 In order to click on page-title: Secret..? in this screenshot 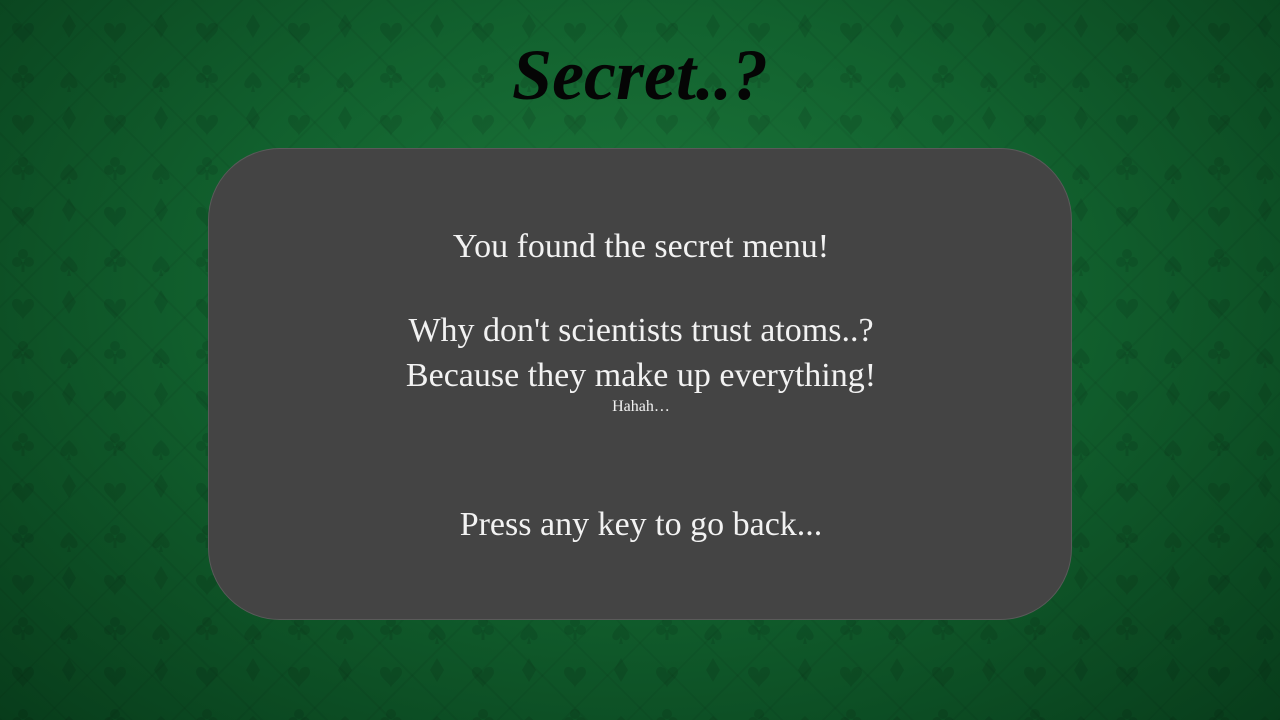, I will do `click(640, 75)`.